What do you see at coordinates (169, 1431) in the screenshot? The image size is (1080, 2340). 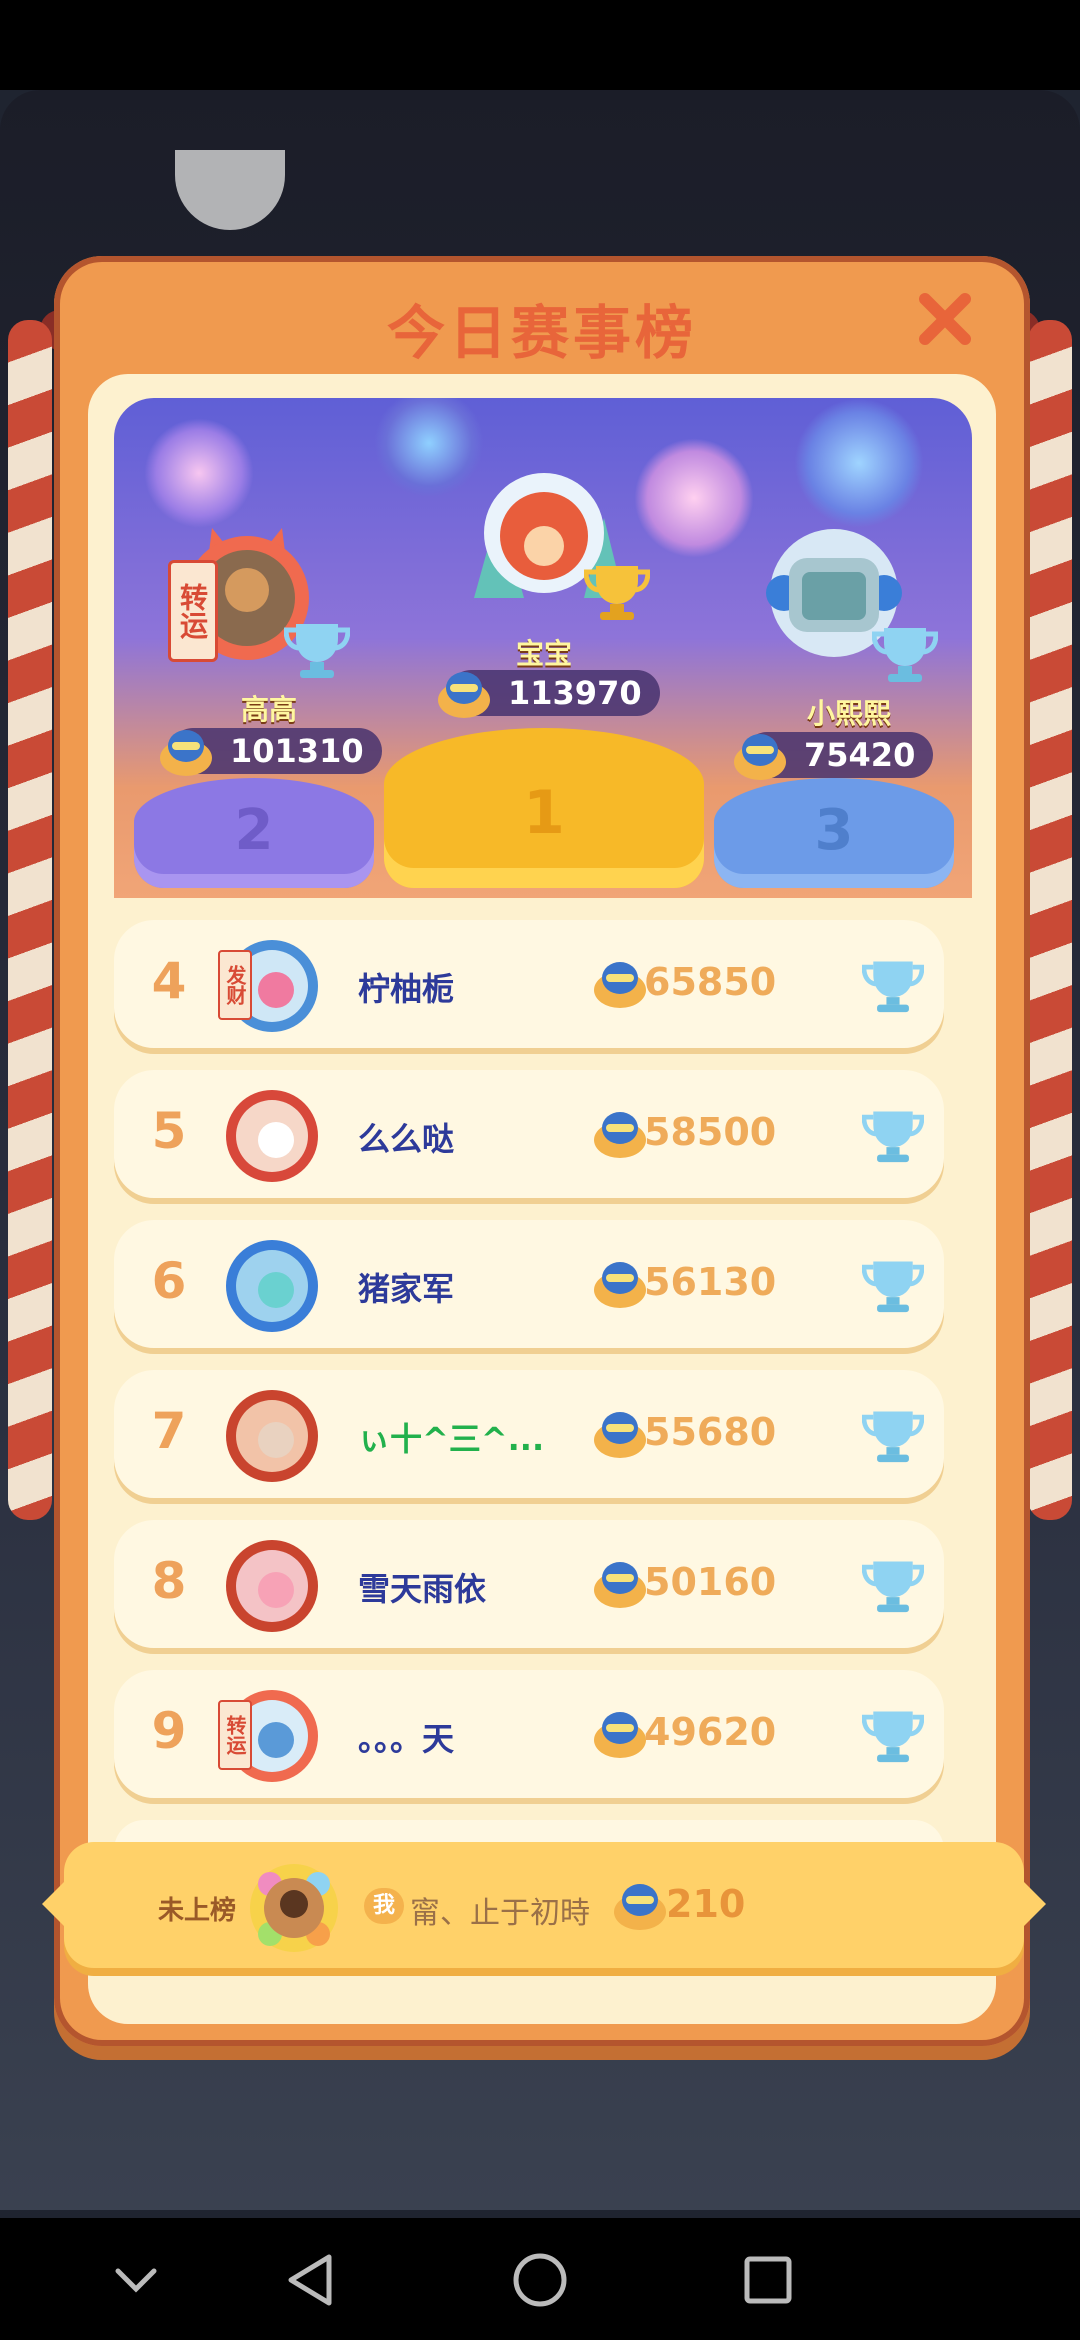 I see `rank-number: 7` at bounding box center [169, 1431].